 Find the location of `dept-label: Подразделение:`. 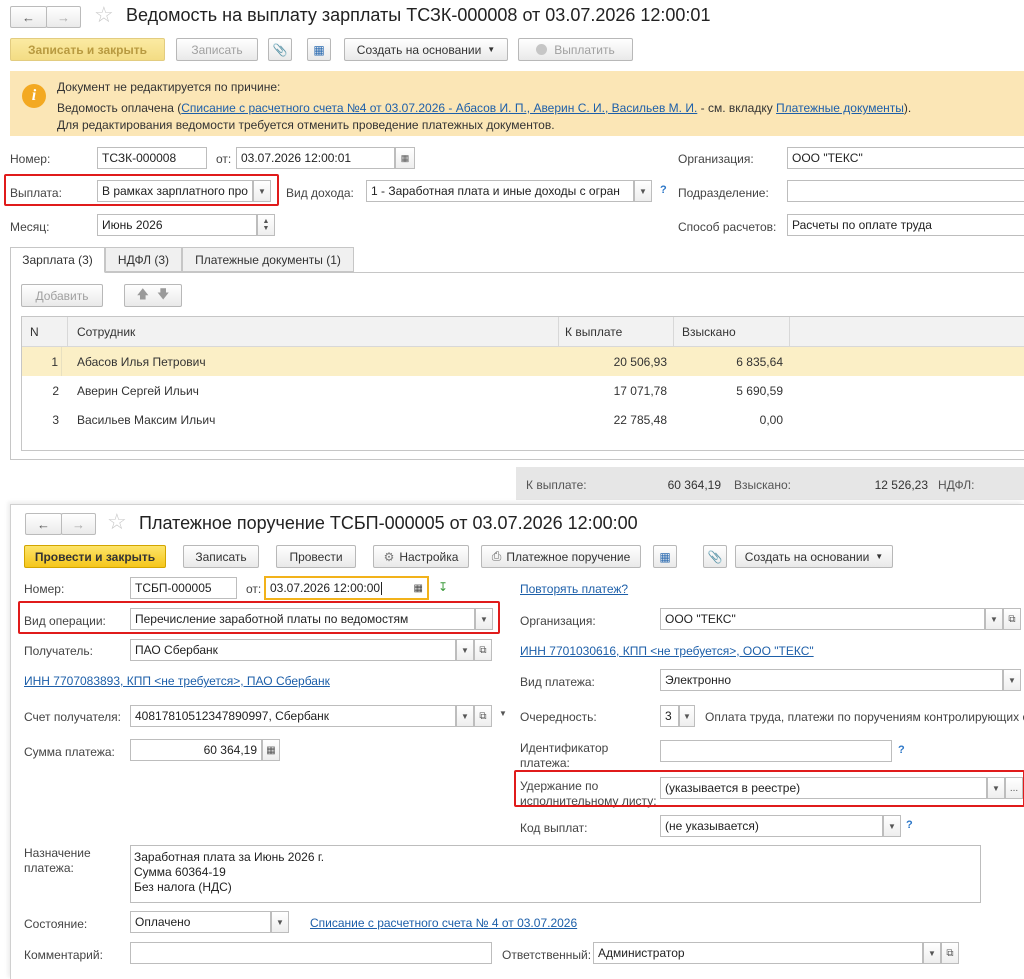

dept-label: Подразделение: is located at coordinates (723, 193).